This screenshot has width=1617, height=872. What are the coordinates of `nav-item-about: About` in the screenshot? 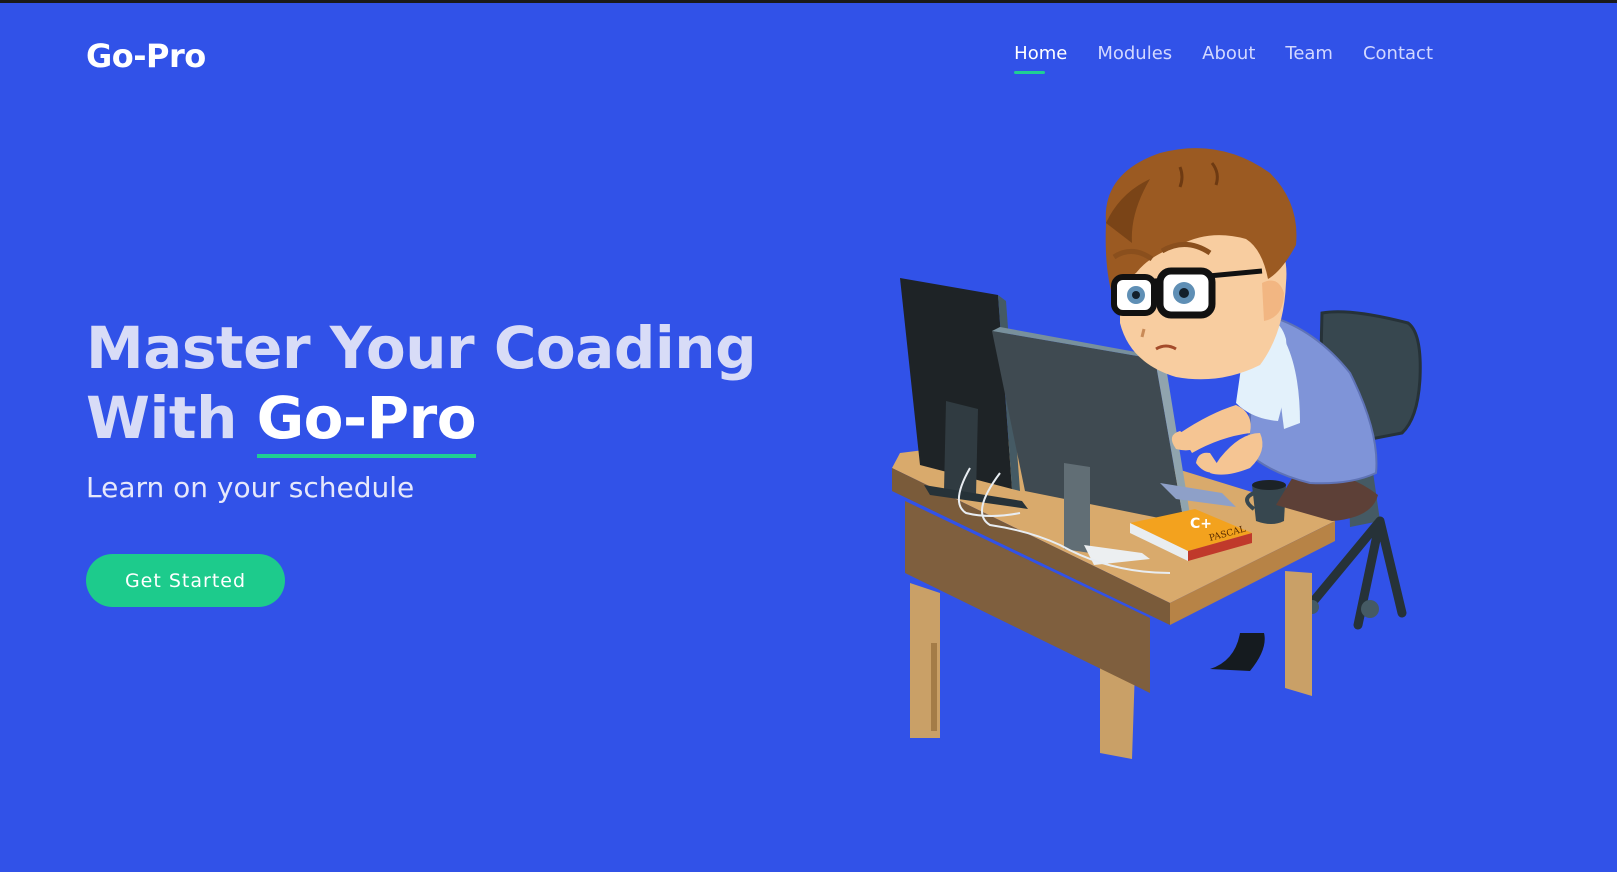 It's located at (1228, 58).